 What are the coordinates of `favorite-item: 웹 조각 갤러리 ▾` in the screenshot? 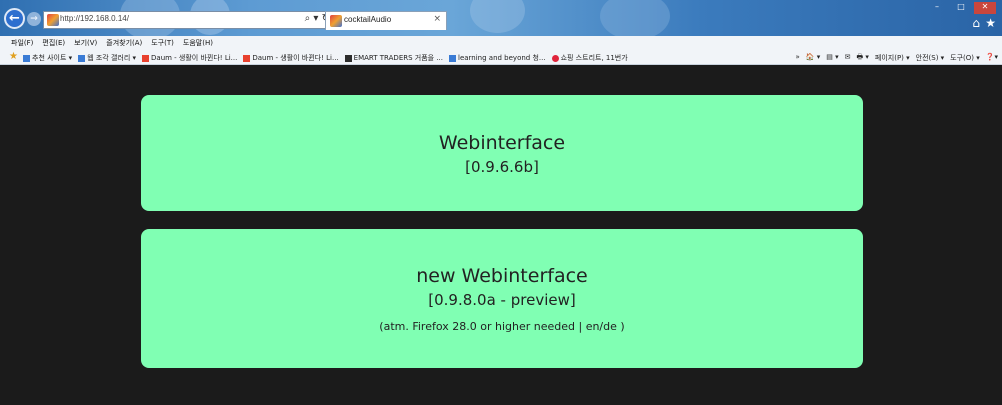 It's located at (107, 58).